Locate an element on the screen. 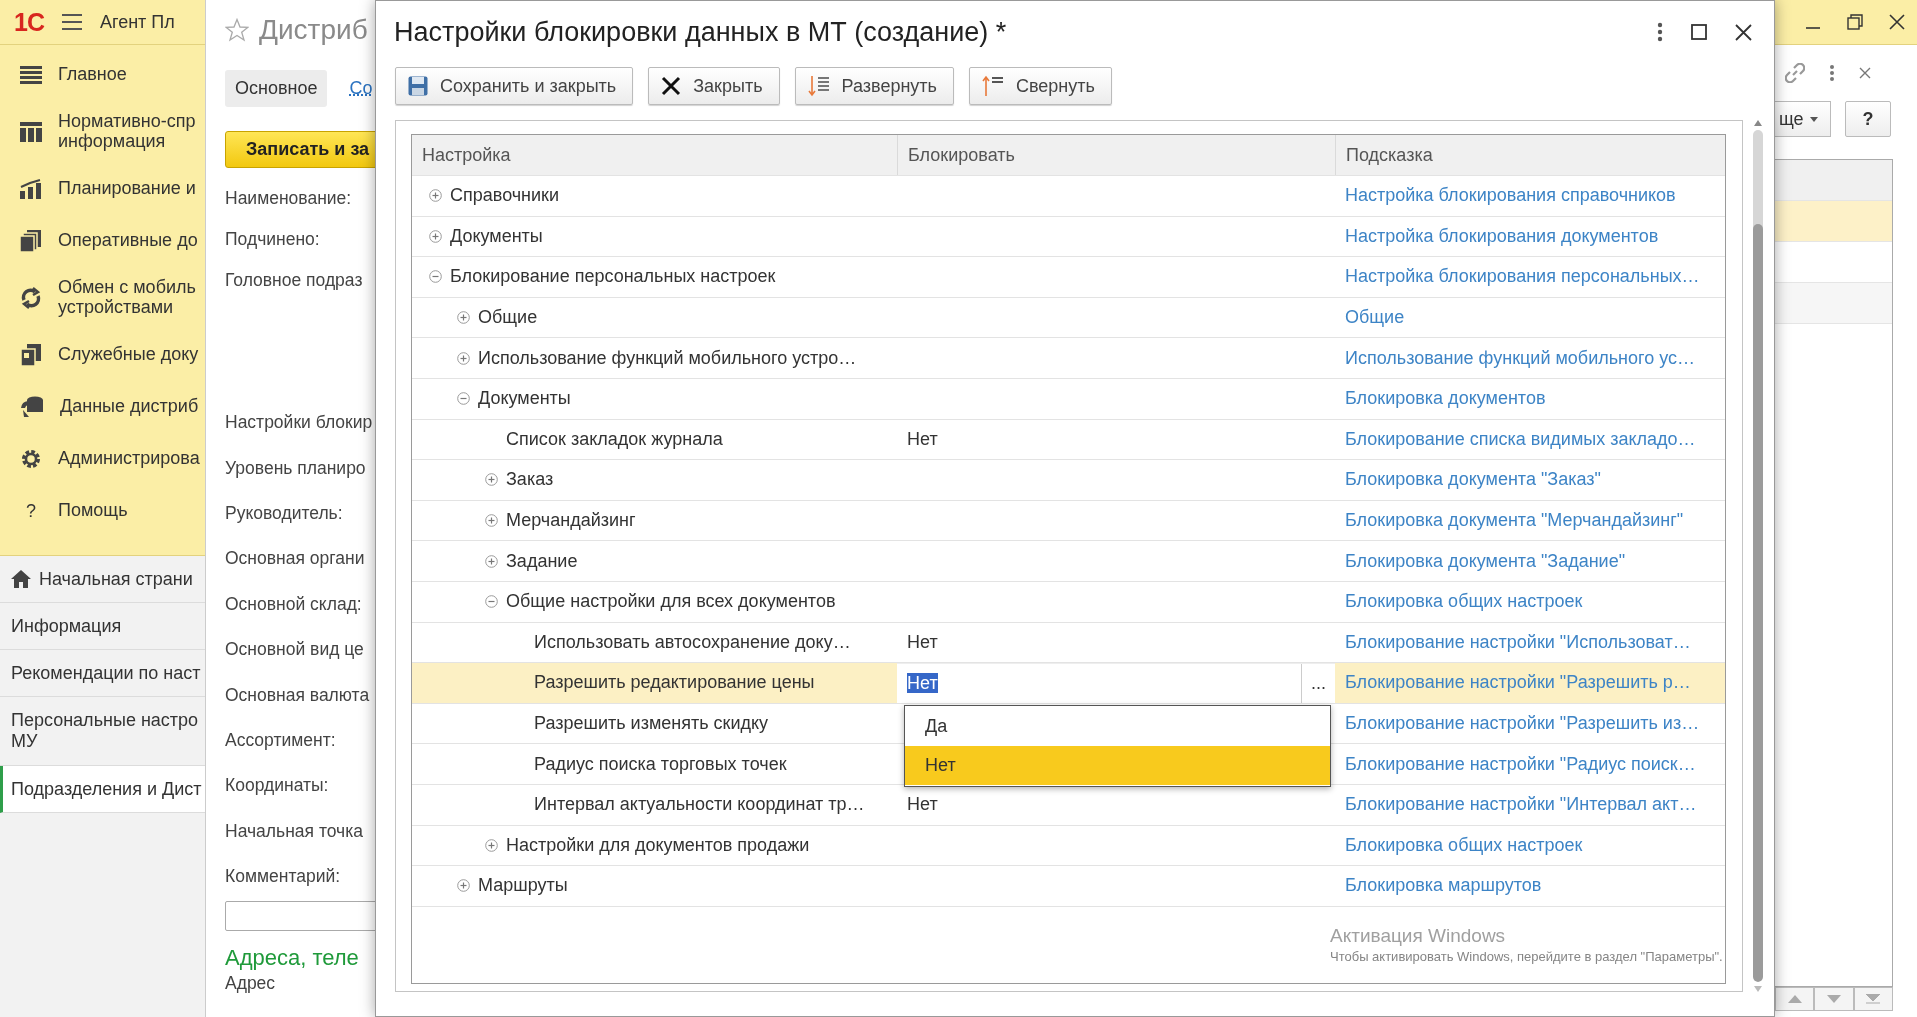 This screenshot has height=1017, width=1917. field-label: Уровень планиро is located at coordinates (296, 468).